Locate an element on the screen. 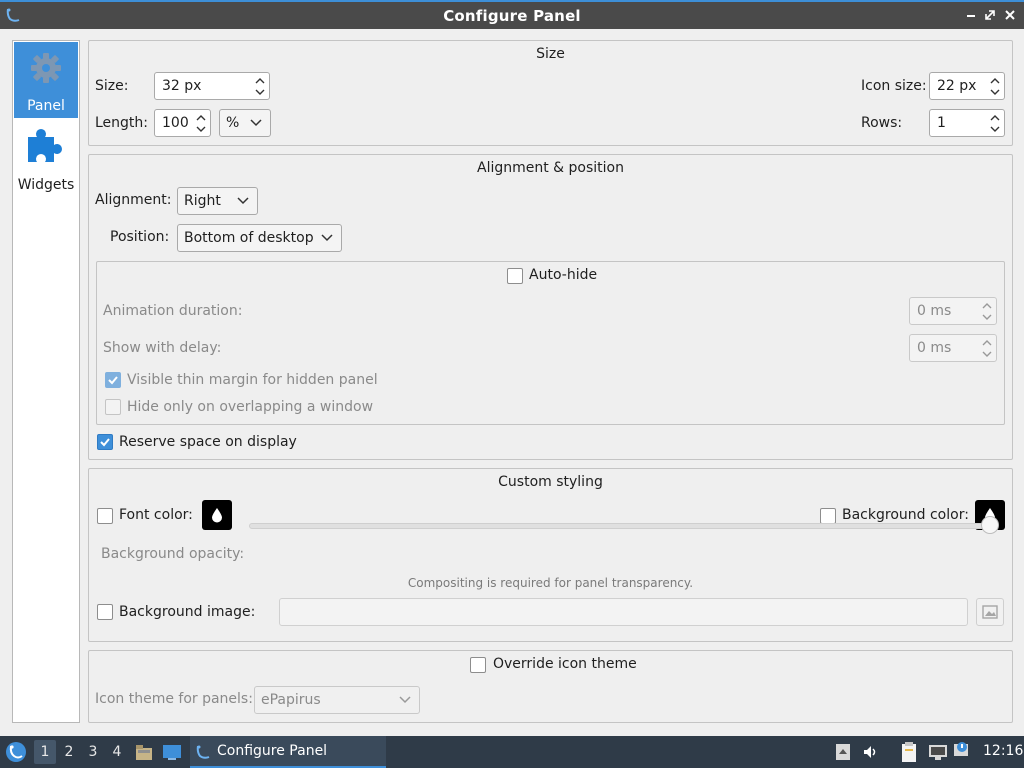 This screenshot has height=768, width=1024. show-desktop-icon is located at coordinates (172, 752).